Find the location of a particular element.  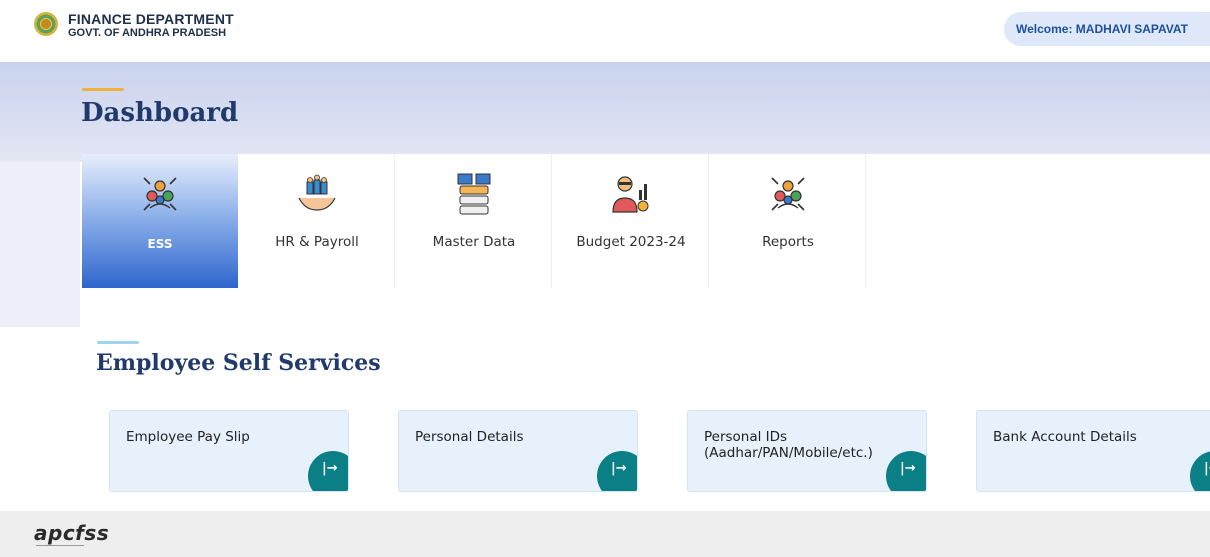

tile-label: Master Data is located at coordinates (474, 242).